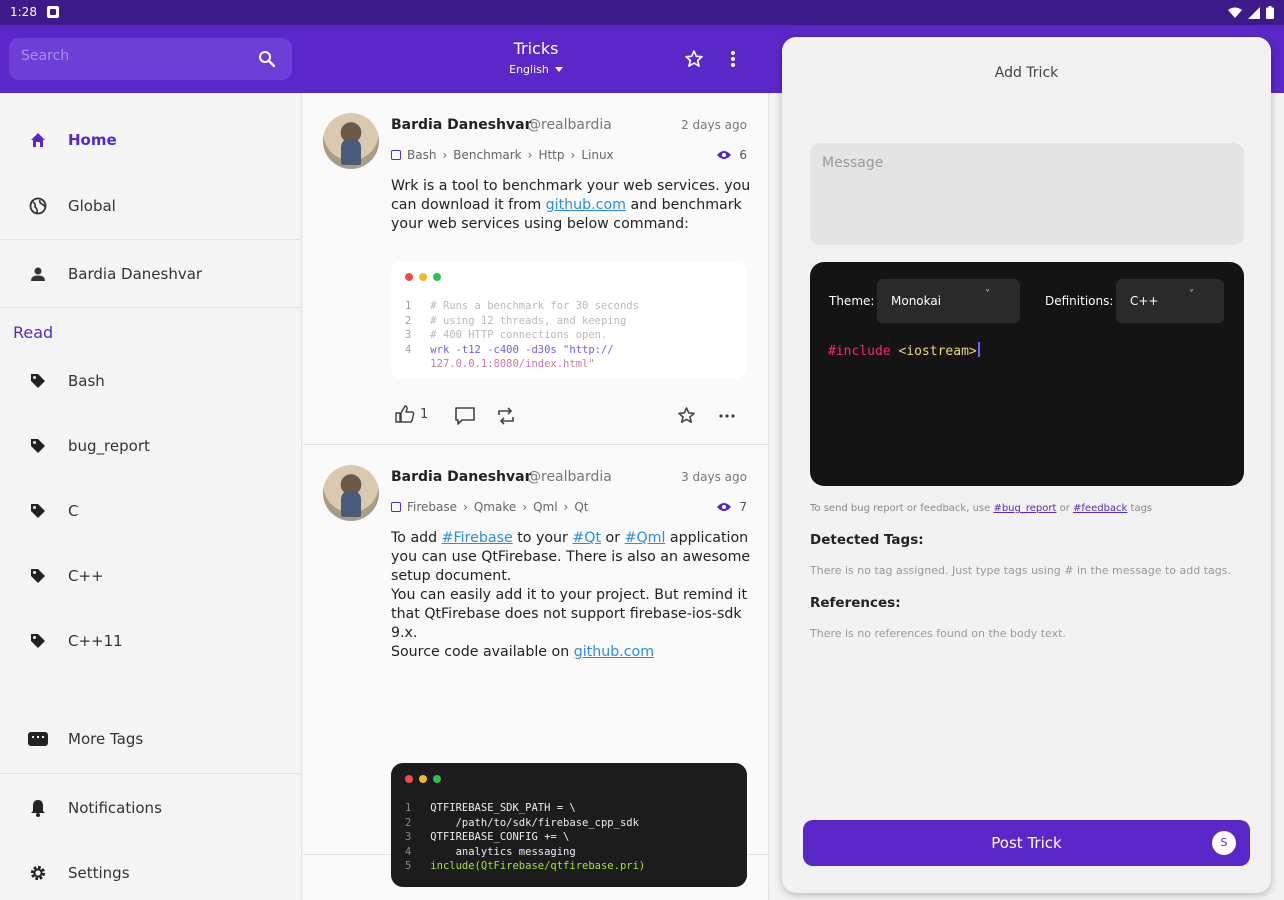 Image resolution: width=1284 pixels, height=900 pixels. What do you see at coordinates (1026, 73) in the screenshot?
I see `panel-title: Add Trick` at bounding box center [1026, 73].